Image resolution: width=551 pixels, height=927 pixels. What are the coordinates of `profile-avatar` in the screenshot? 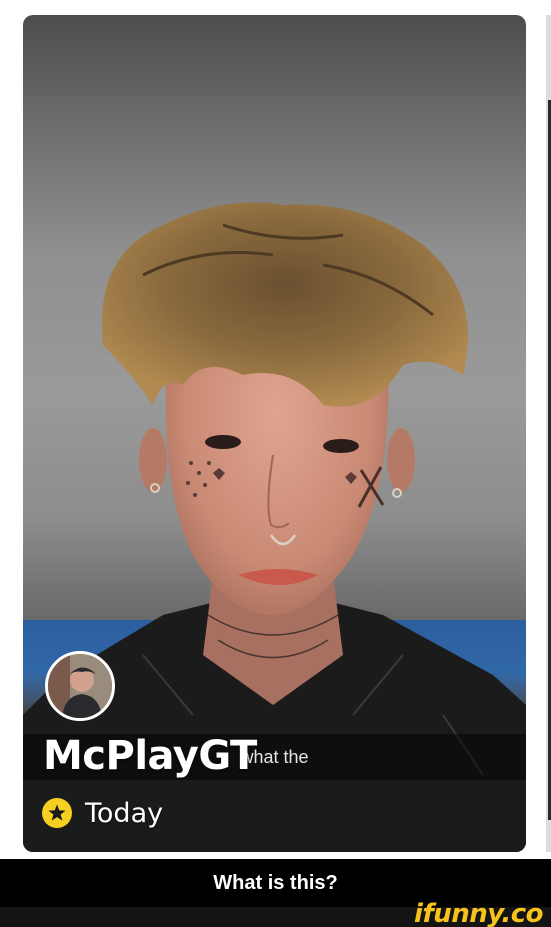 It's located at (80, 686).